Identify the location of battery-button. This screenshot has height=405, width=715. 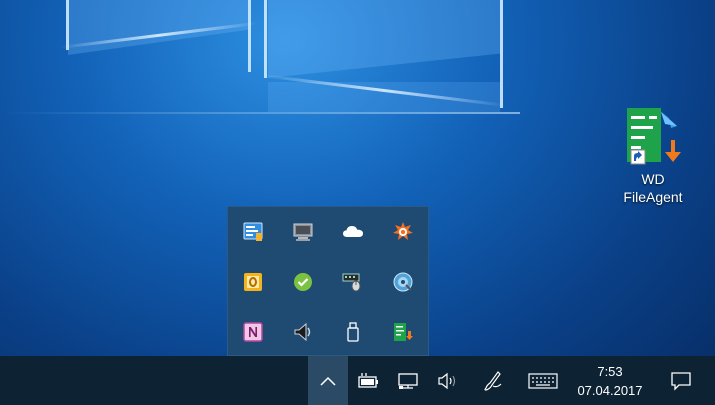
(368, 380).